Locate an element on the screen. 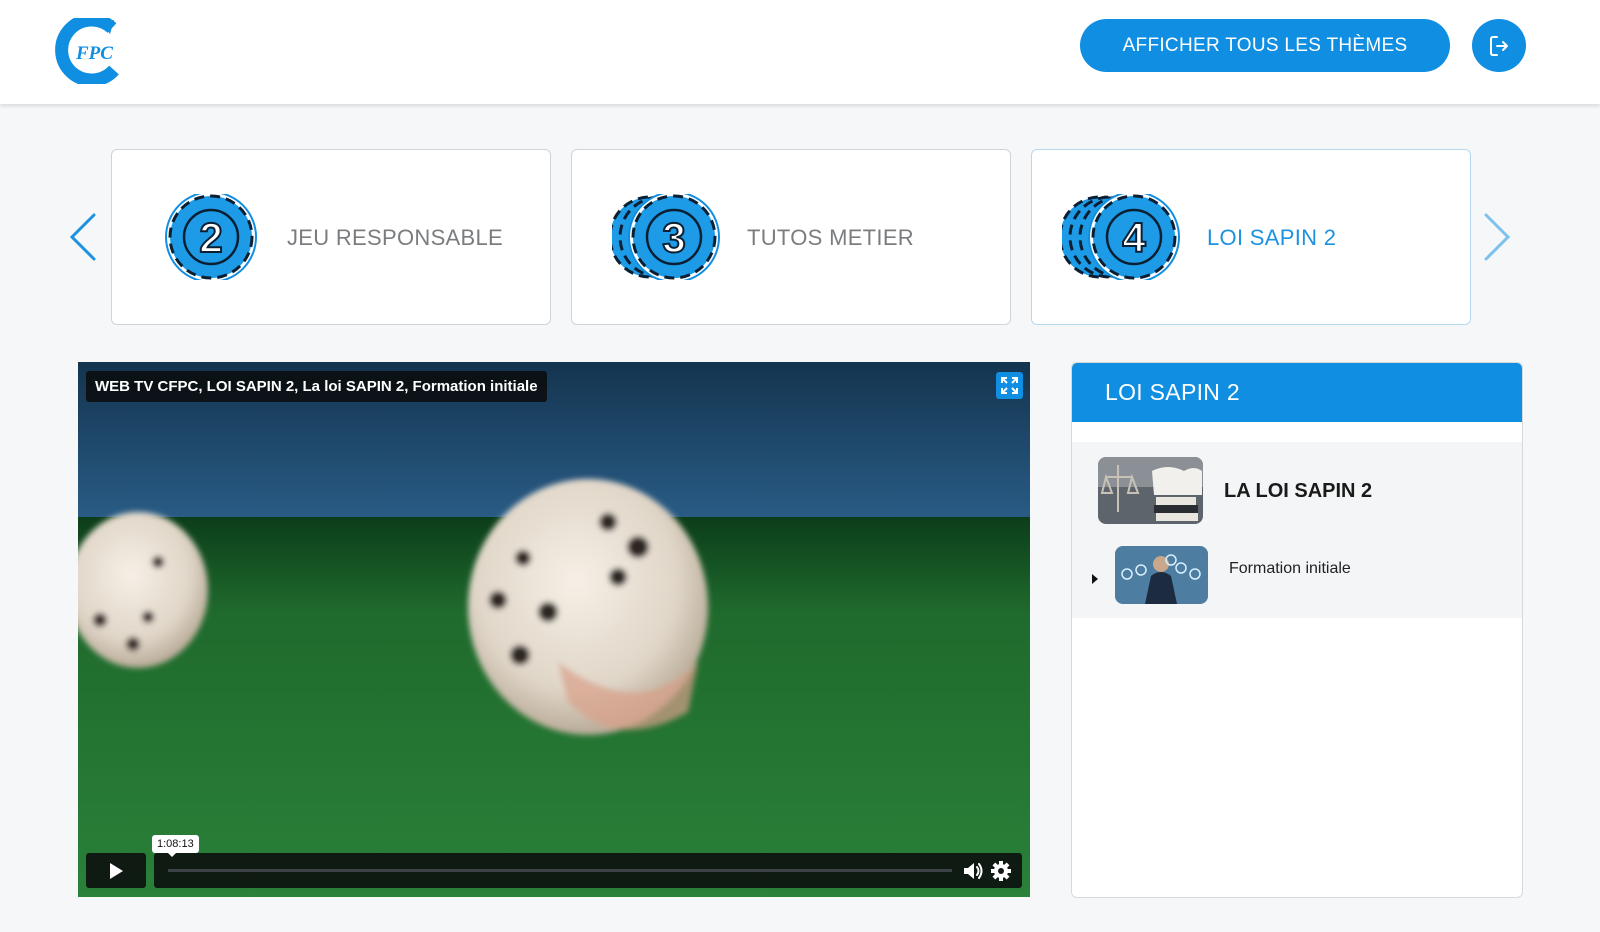 The height and width of the screenshot is (932, 1600). logout-button is located at coordinates (1499, 45).